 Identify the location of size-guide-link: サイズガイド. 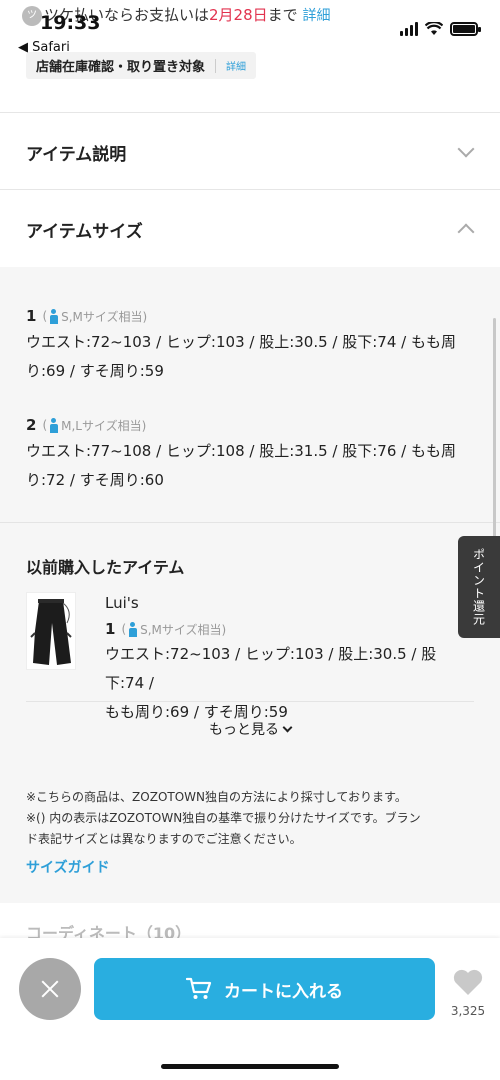
(68, 867).